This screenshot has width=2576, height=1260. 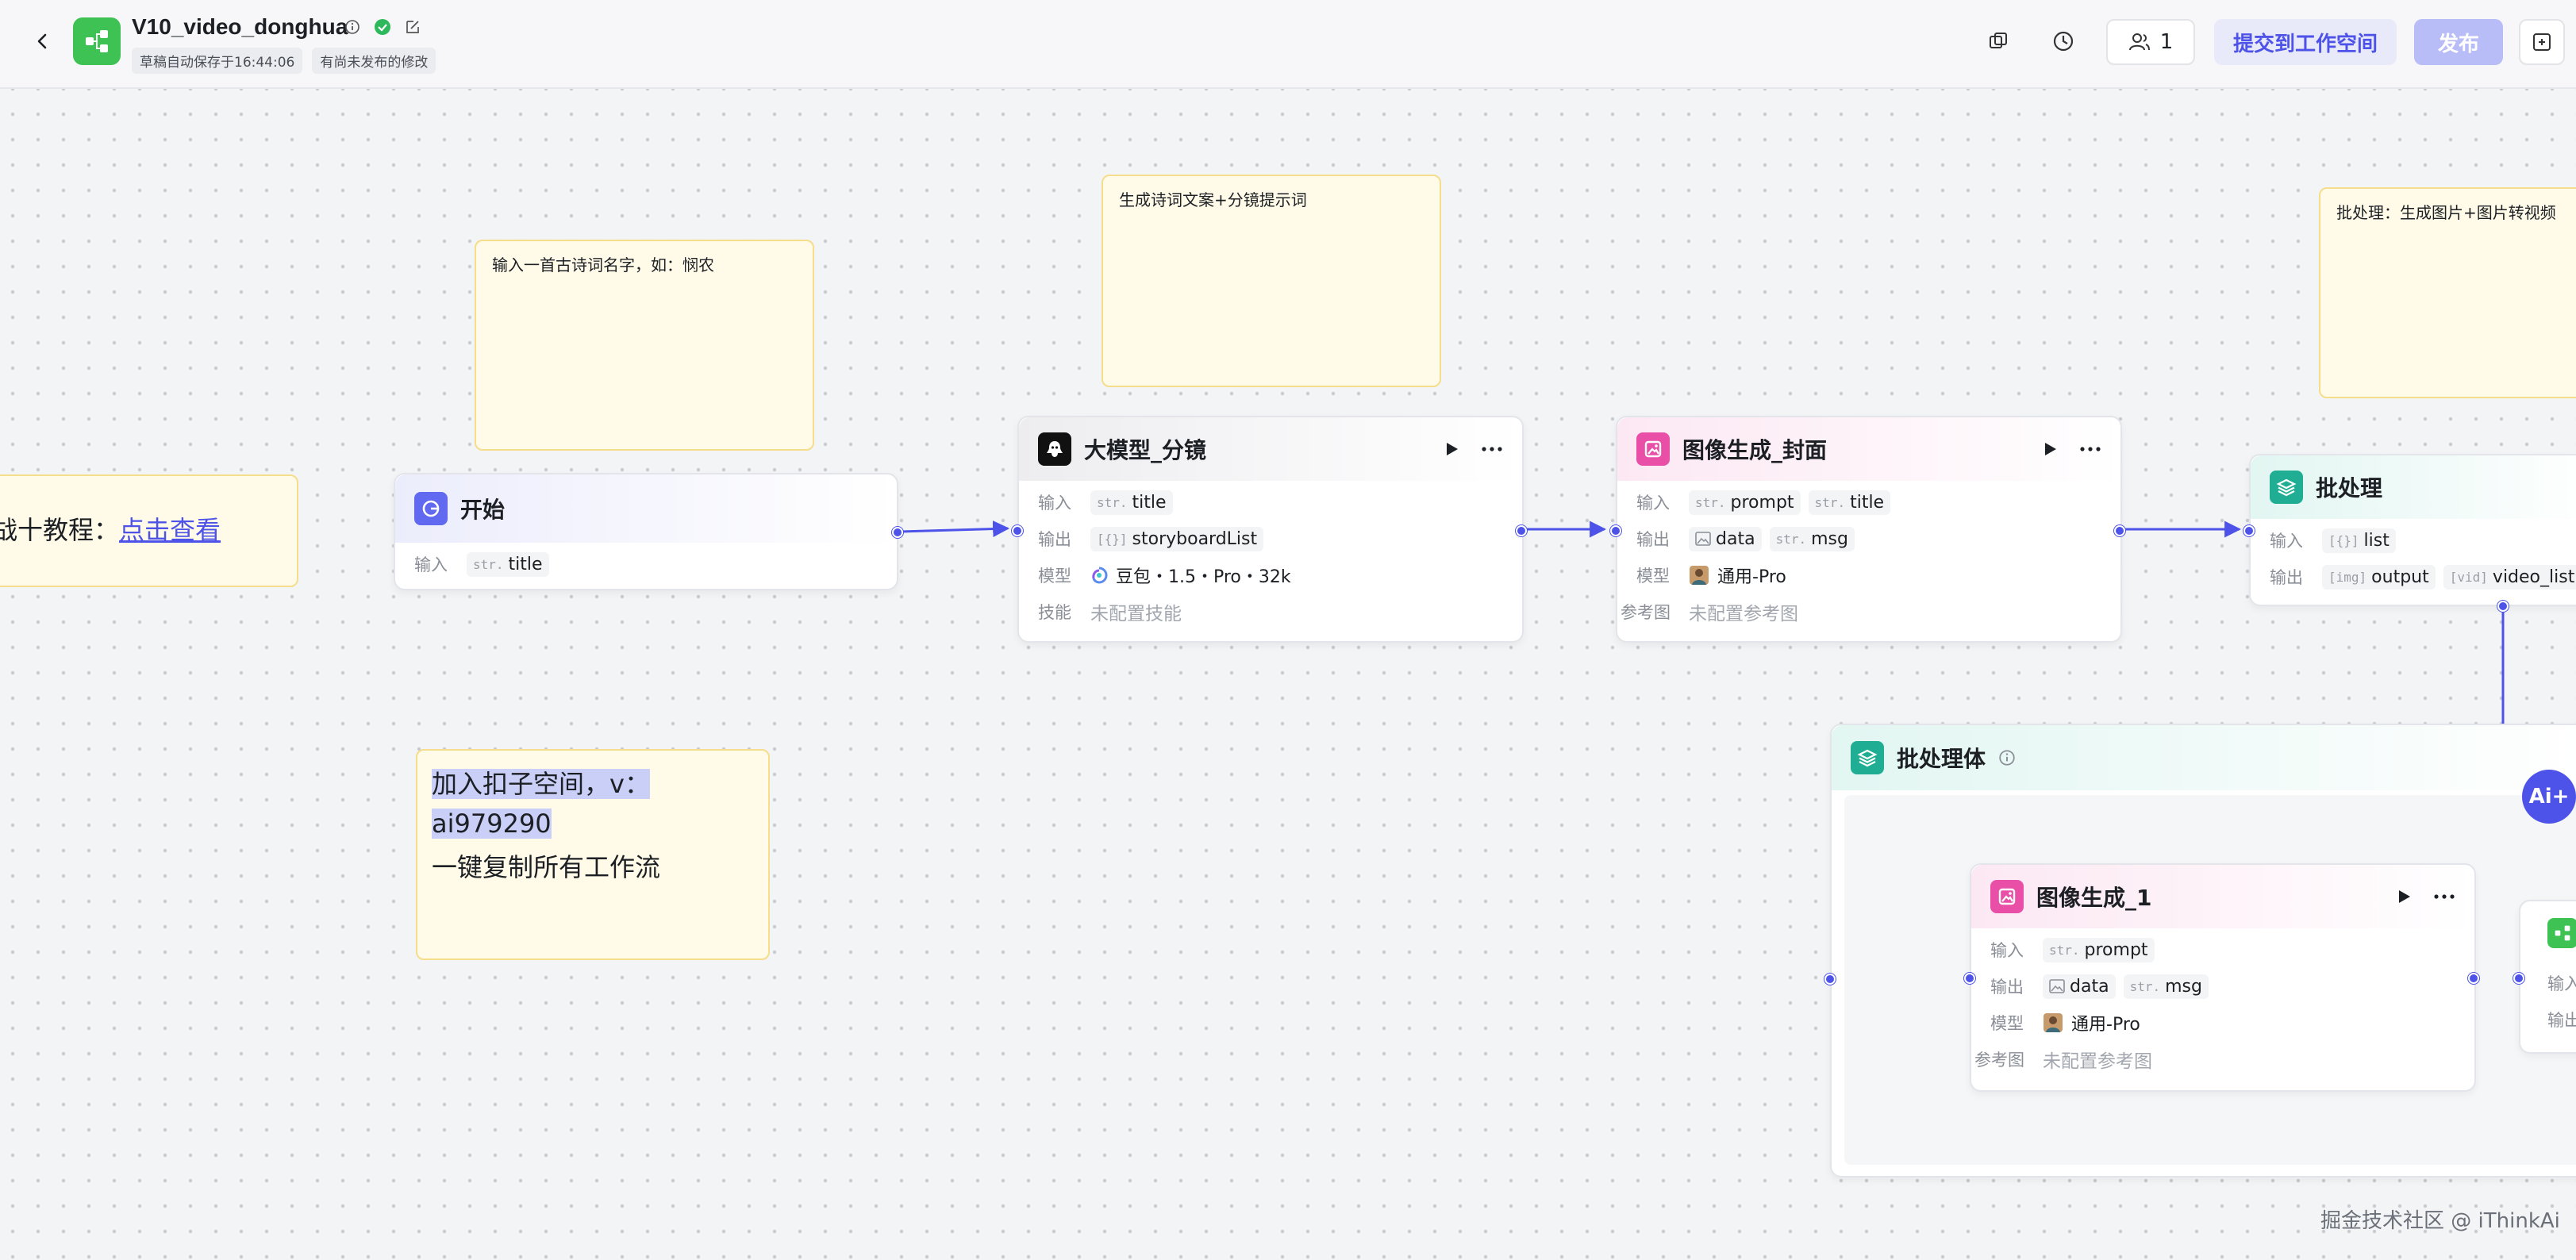 I want to click on model-value: 豆包・1.5・Pro・32k, so click(x=1190, y=575).